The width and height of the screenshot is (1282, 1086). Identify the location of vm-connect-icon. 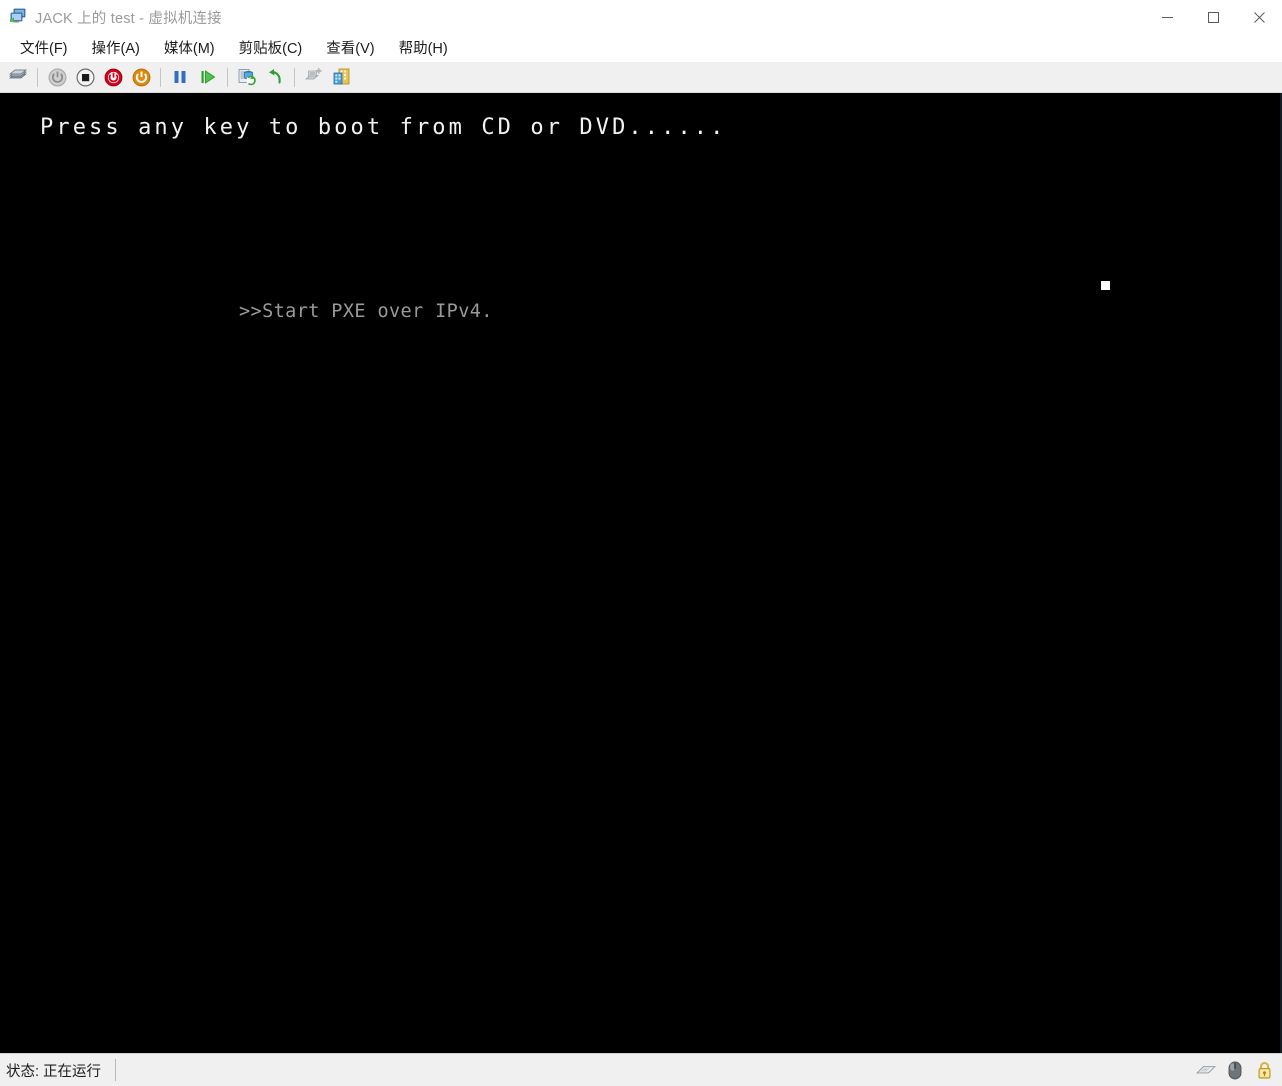
(18, 17).